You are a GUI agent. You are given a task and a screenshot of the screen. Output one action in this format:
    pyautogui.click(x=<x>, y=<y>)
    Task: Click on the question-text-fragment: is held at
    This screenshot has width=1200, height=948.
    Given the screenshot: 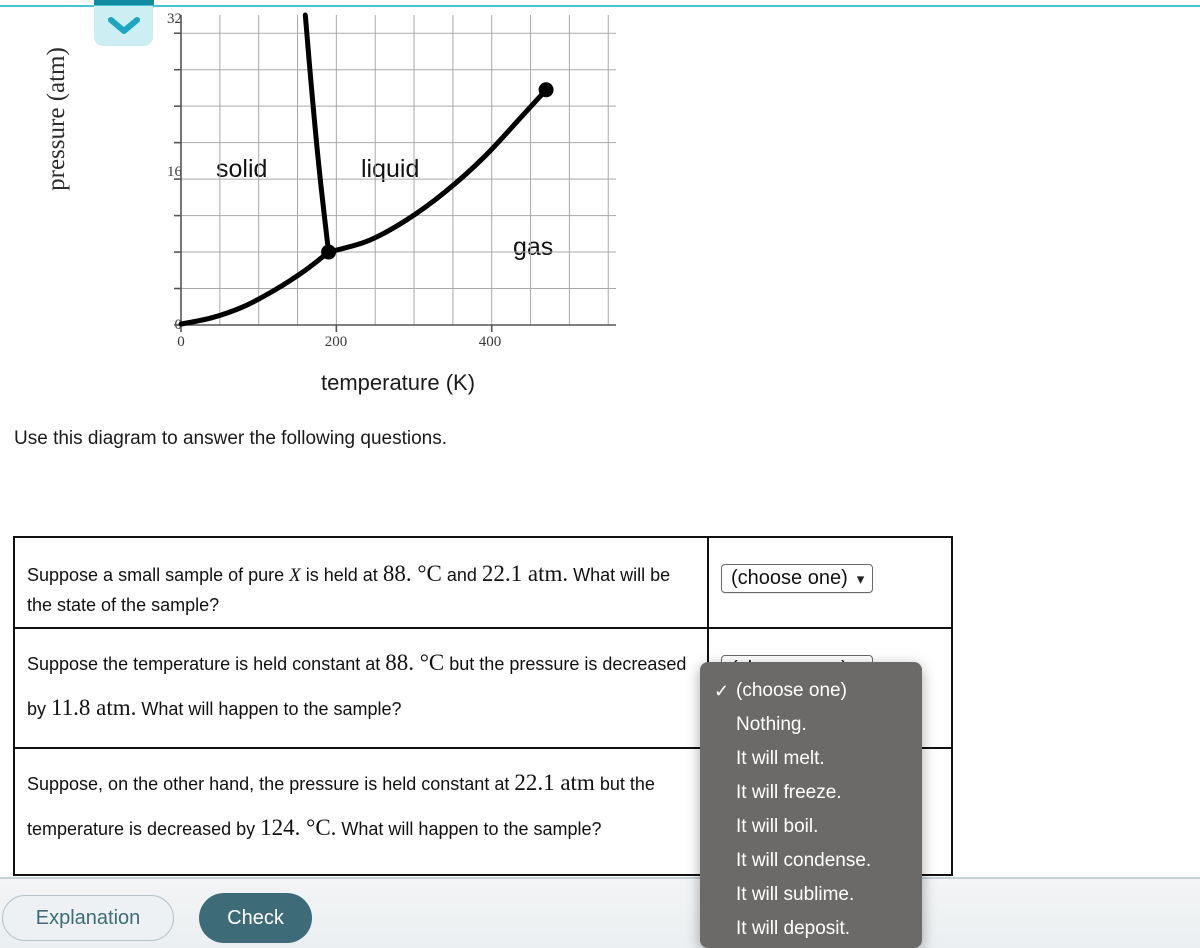 What is the action you would take?
    pyautogui.click(x=341, y=575)
    